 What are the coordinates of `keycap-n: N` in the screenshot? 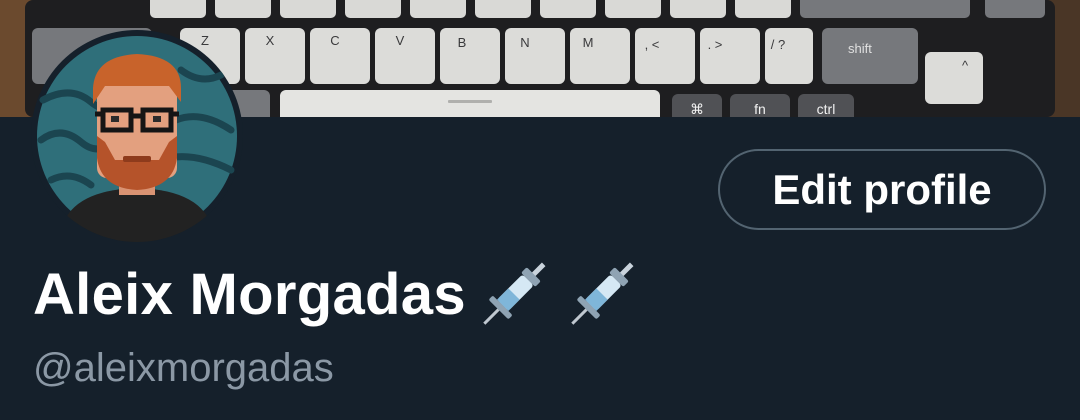 It's located at (524, 42).